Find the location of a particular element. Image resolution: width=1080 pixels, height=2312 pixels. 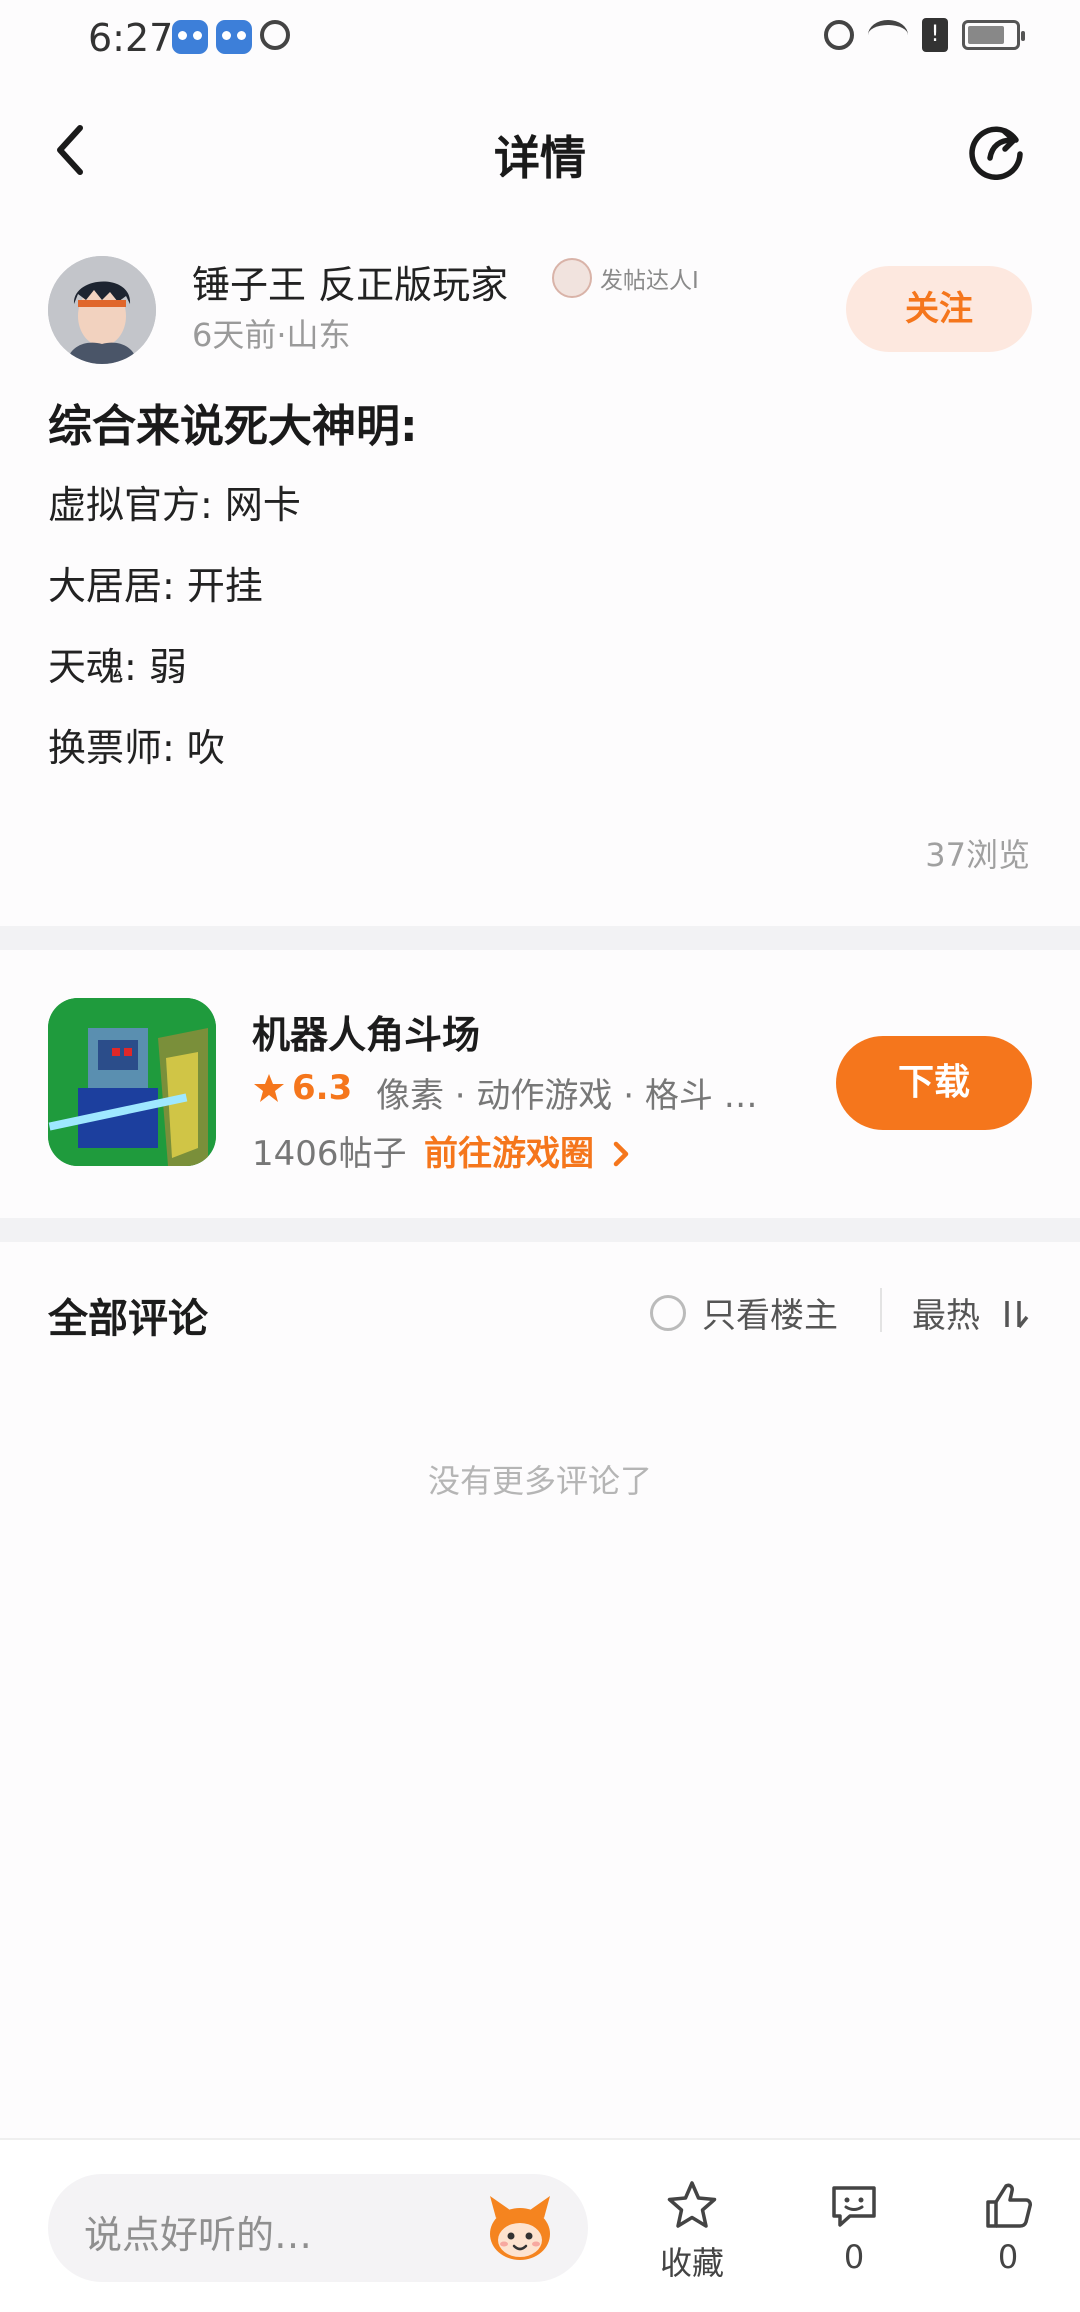

game-art is located at coordinates (132, 1082).